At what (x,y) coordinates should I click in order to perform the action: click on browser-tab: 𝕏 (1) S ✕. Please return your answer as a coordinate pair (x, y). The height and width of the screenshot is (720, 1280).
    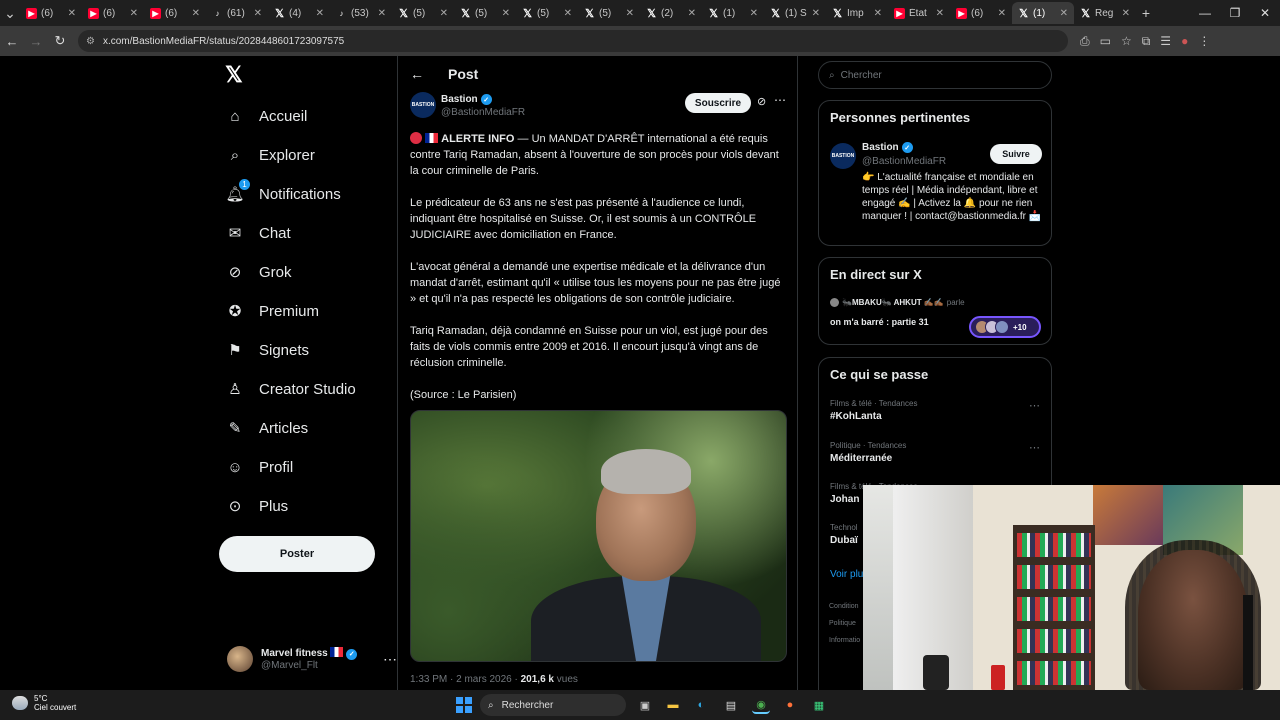
    Looking at the image, I should click on (795, 13).